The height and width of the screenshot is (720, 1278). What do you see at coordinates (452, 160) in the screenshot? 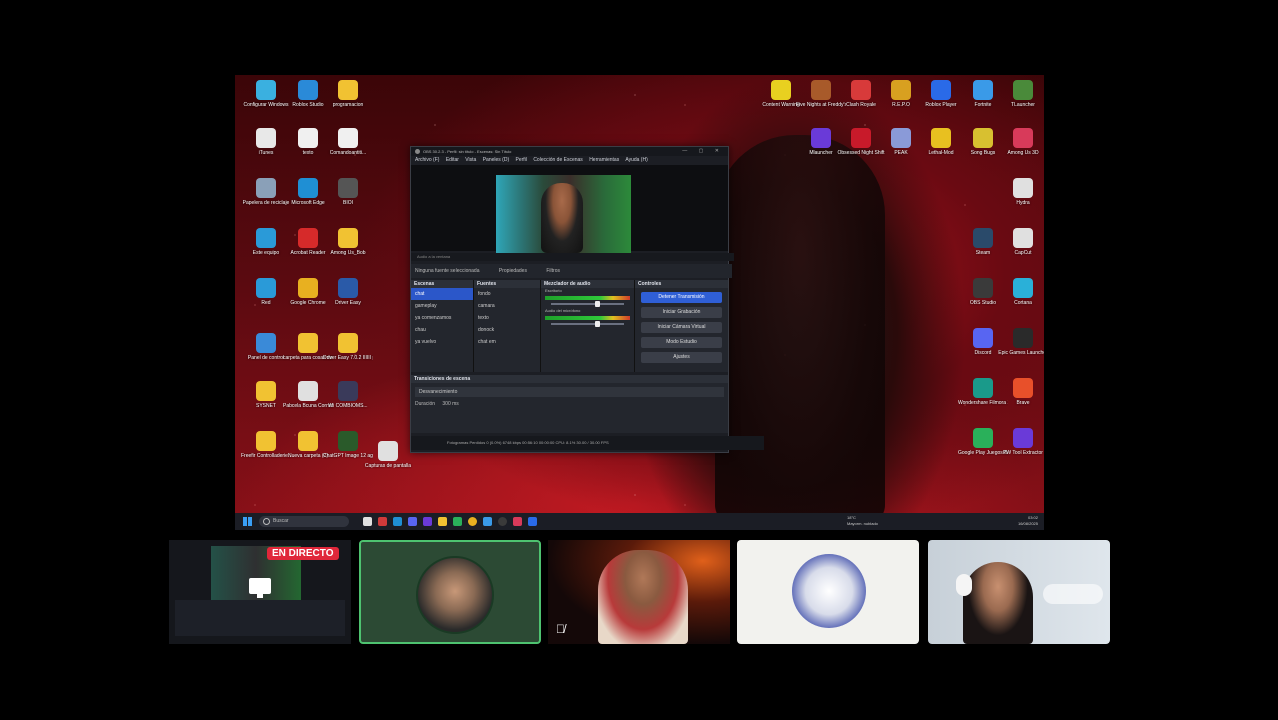
I see `menu-edit: Editar` at bounding box center [452, 160].